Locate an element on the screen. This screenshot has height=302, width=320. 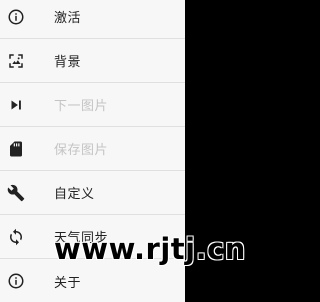
wallpaper-icon is located at coordinates (16, 61).